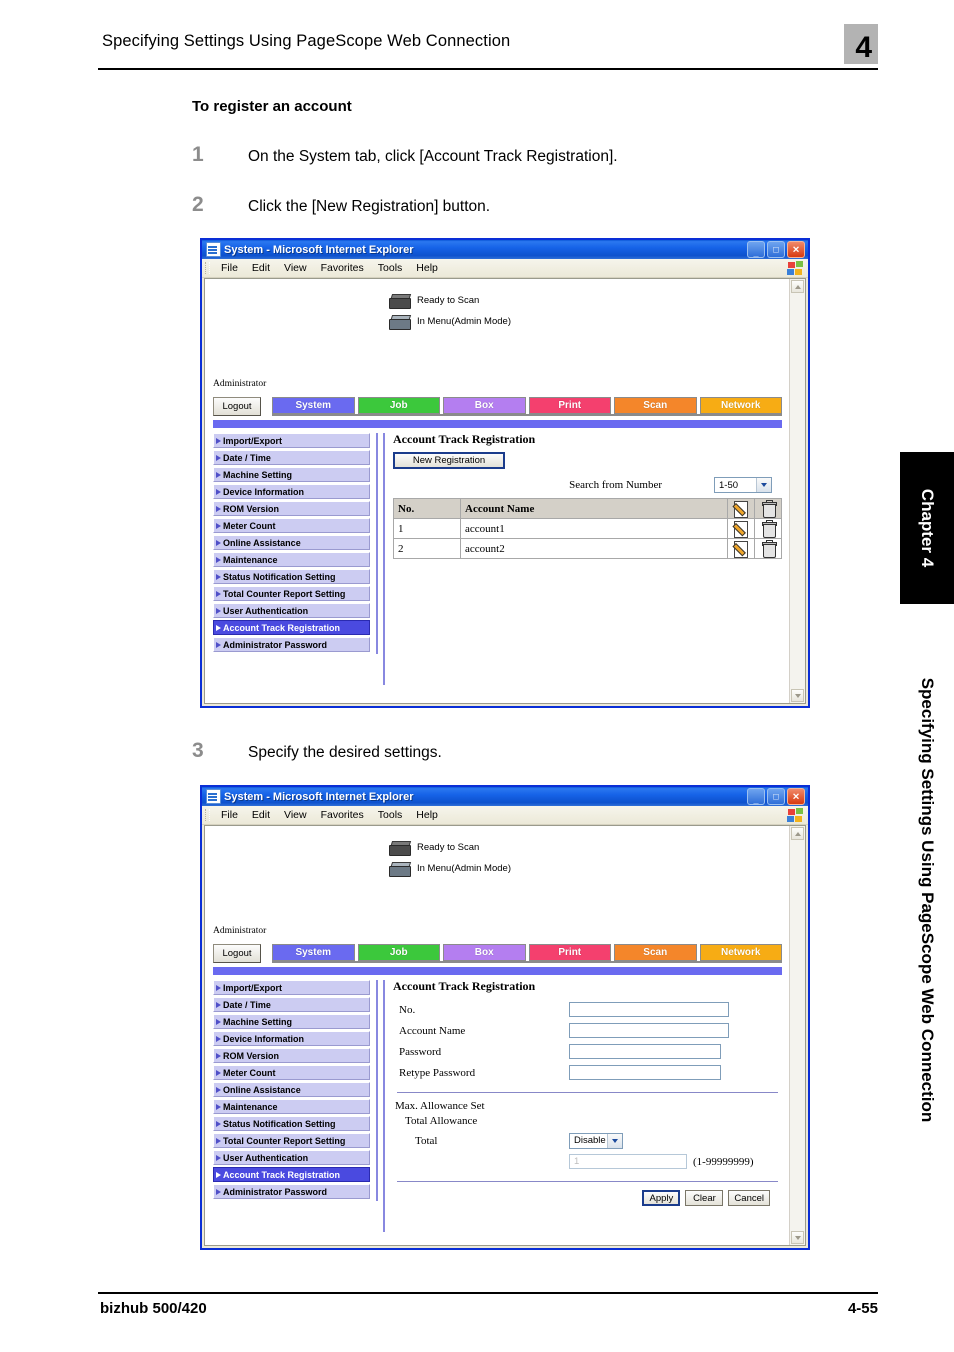 This screenshot has height=1352, width=954. Describe the element at coordinates (497, 971) in the screenshot. I see `accent-band` at that location.